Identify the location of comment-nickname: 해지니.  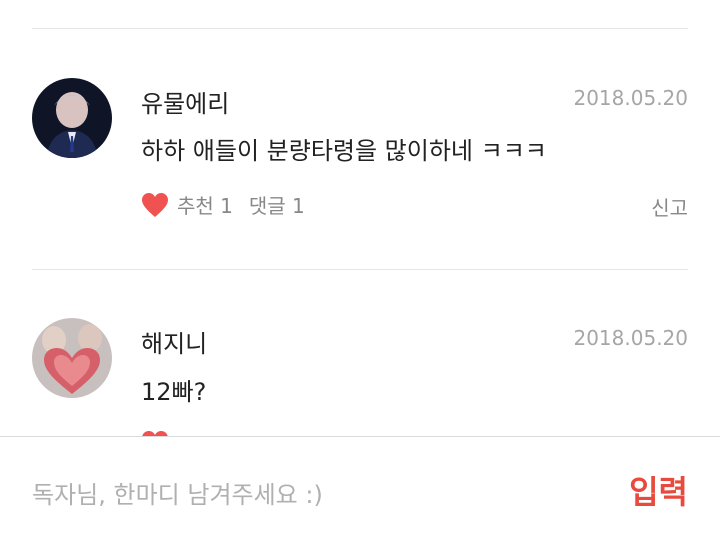
(174, 344).